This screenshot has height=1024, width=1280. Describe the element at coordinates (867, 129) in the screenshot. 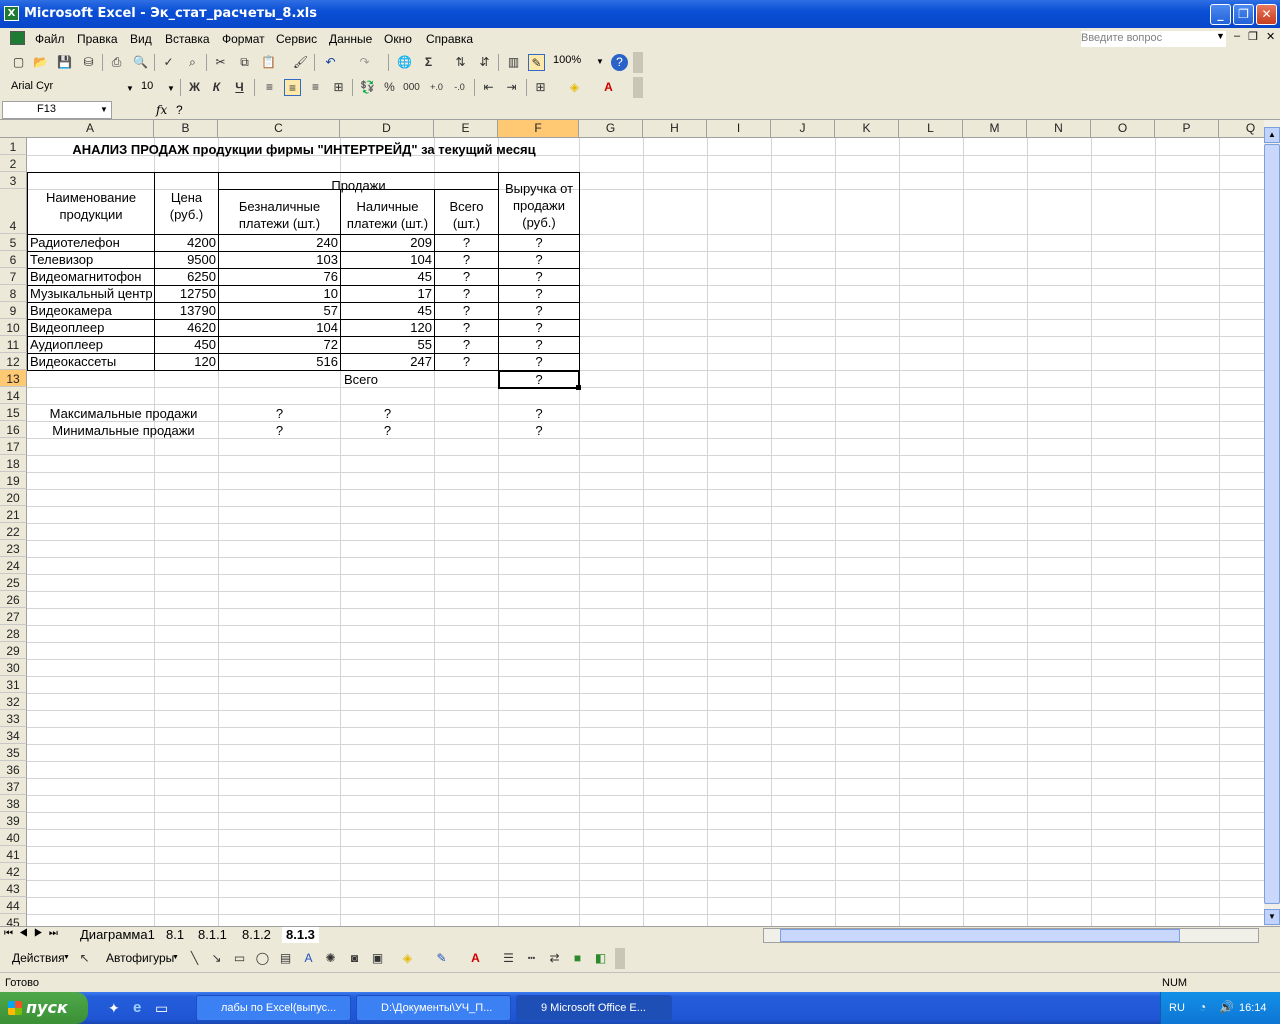

I see `column-header: K` at that location.